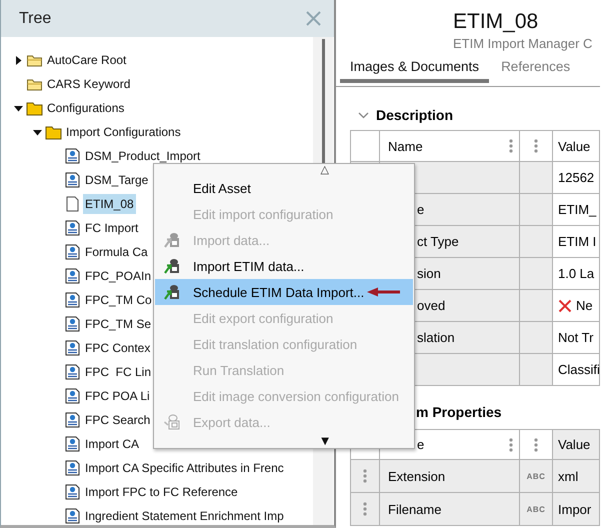  Describe the element at coordinates (576, 337) in the screenshot. I see `property-value: Not Tr` at that location.